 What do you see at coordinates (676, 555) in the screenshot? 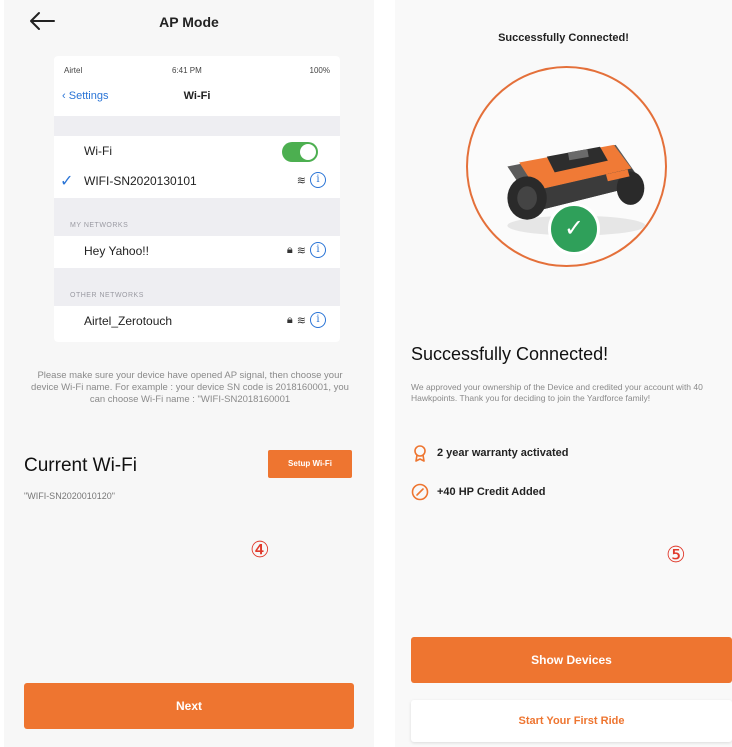
I see `step-marker: ⑤` at bounding box center [676, 555].